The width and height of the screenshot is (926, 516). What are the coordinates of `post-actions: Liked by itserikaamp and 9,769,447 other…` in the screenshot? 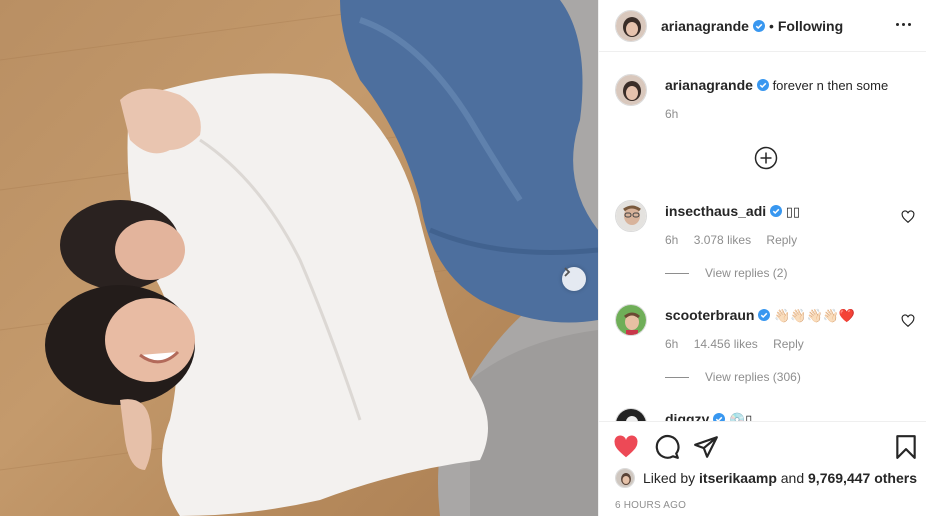 It's located at (762, 468).